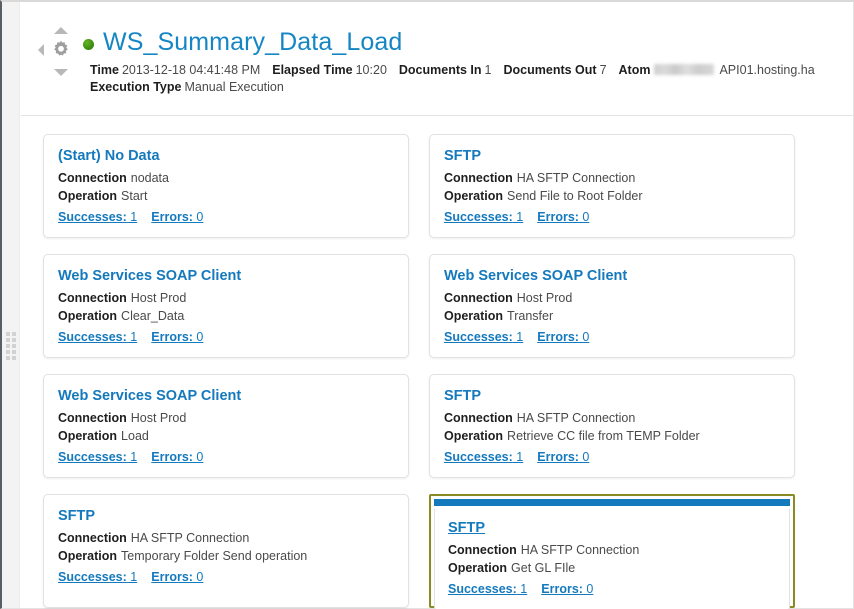 This screenshot has height=609, width=854. I want to click on operation-value: Temporary Folder Send operation, so click(214, 556).